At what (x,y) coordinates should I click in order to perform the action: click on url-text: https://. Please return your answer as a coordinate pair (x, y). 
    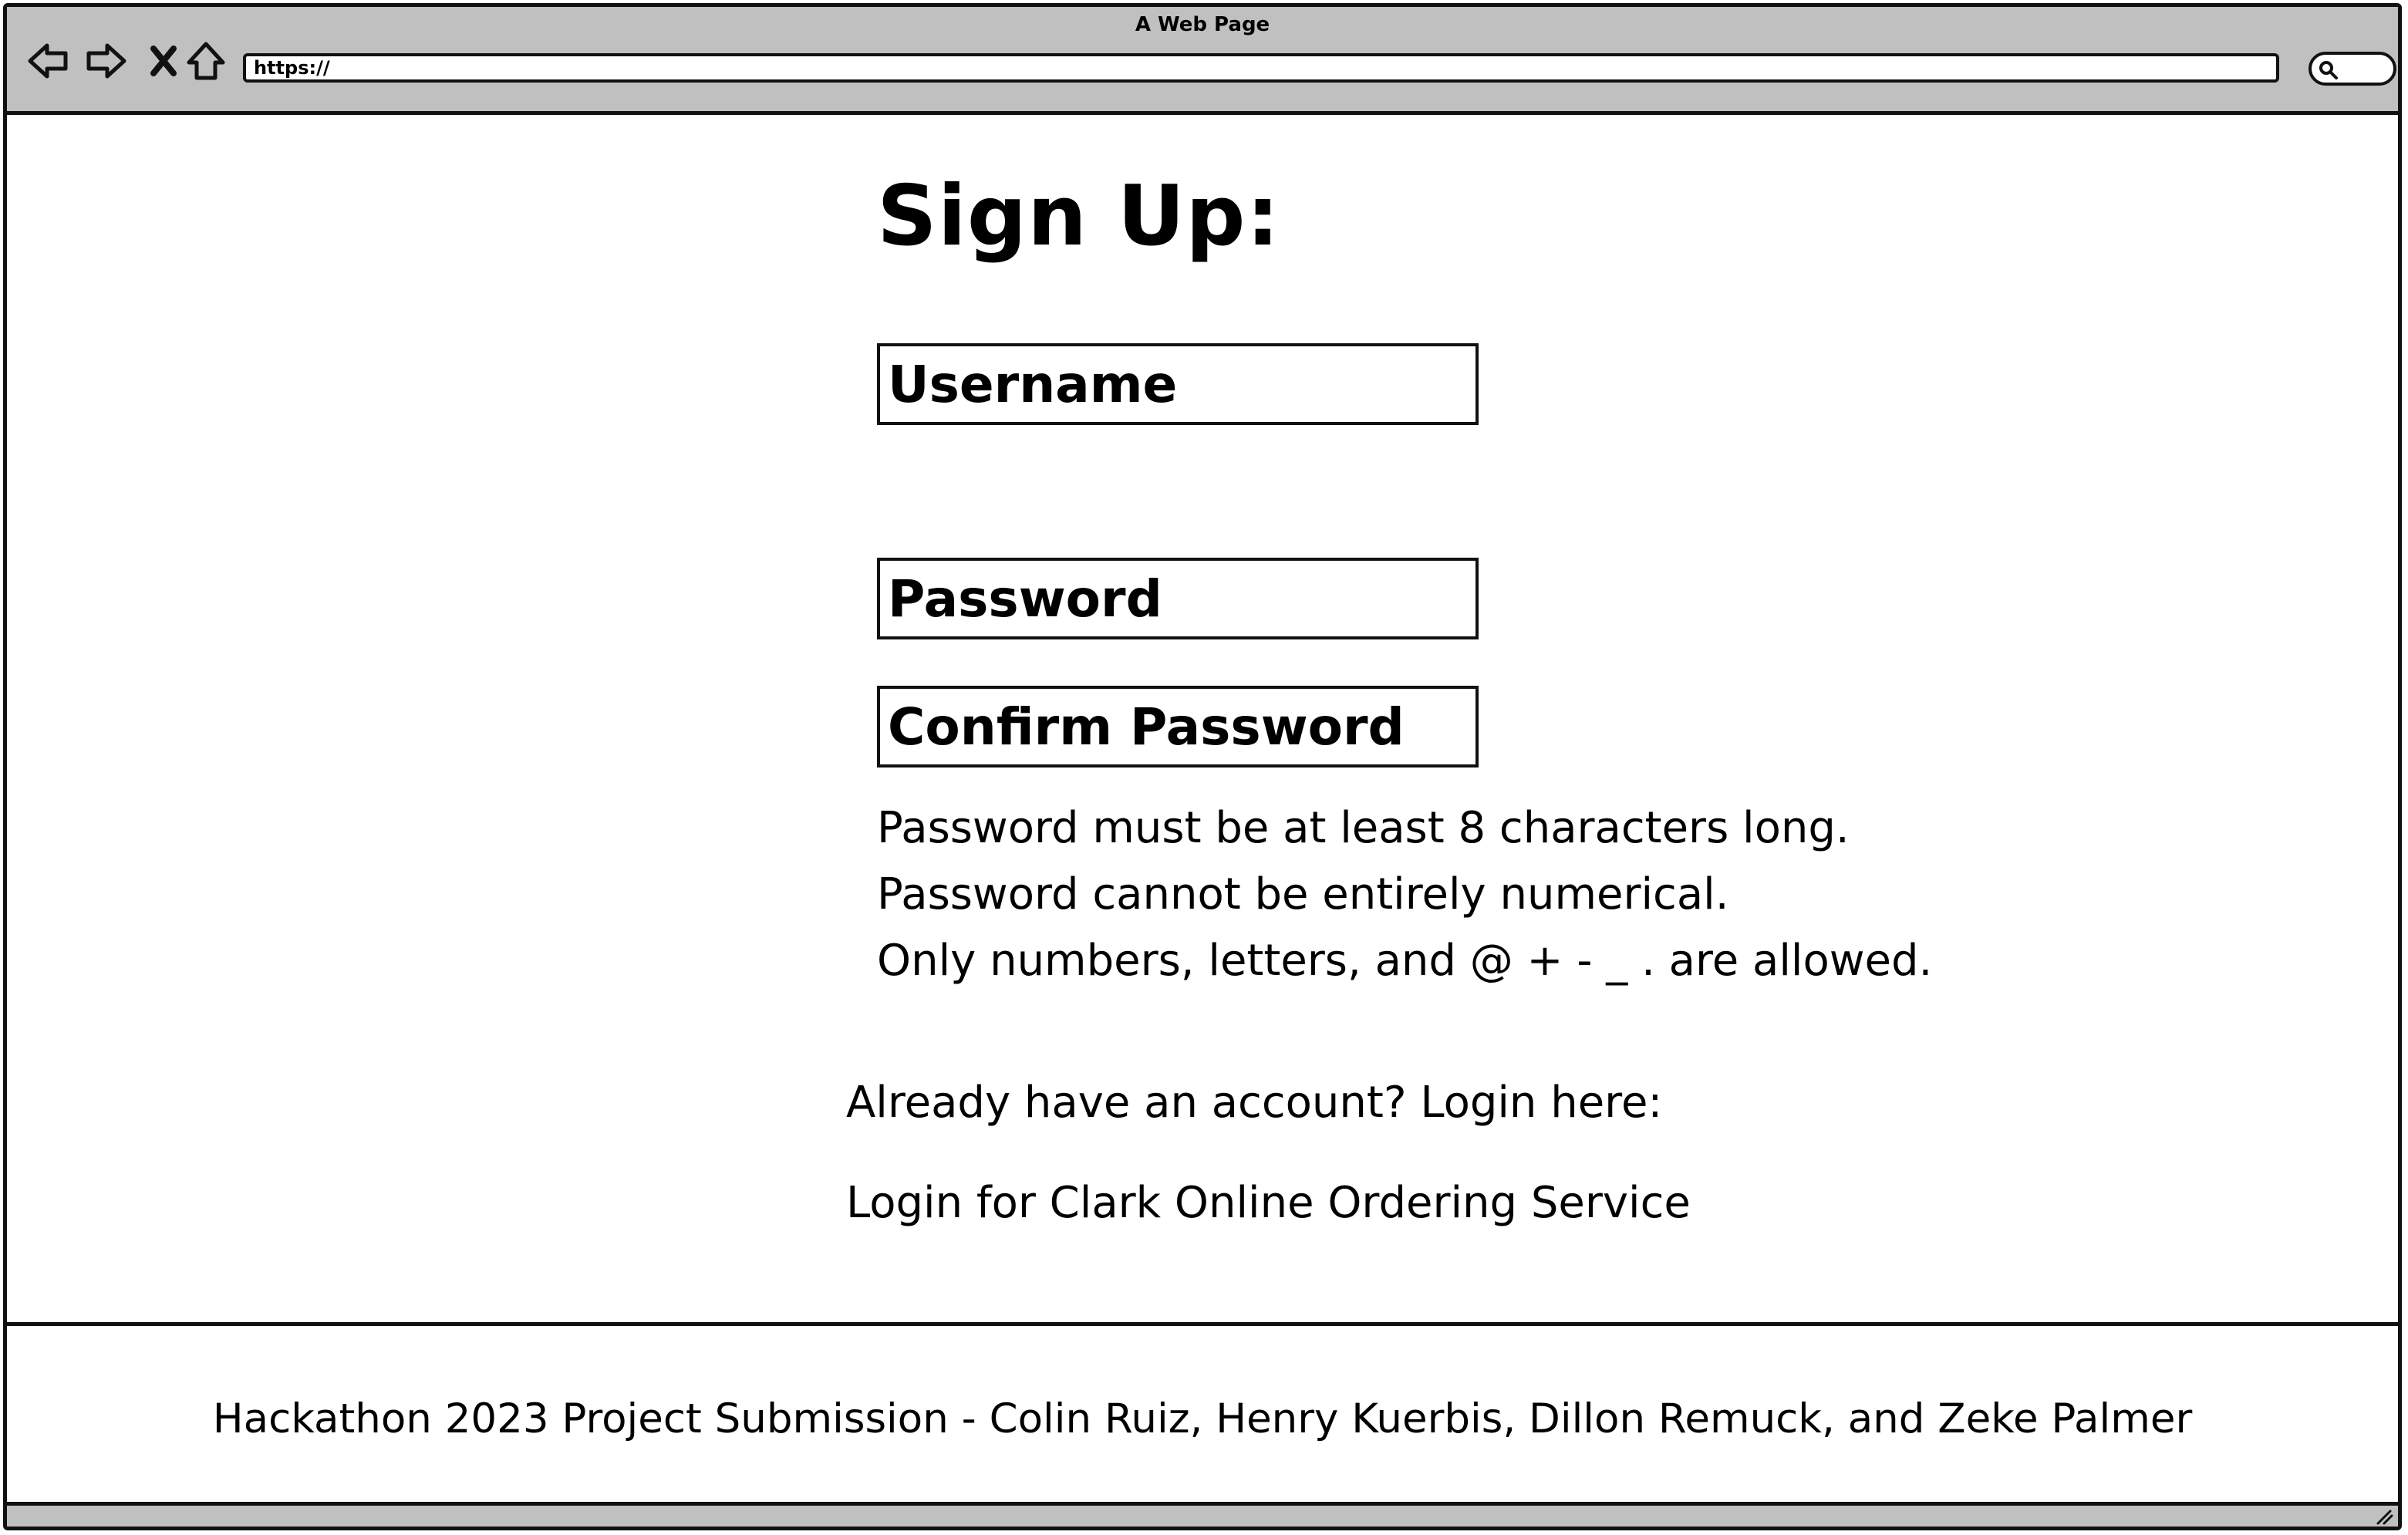
    Looking at the image, I should click on (292, 68).